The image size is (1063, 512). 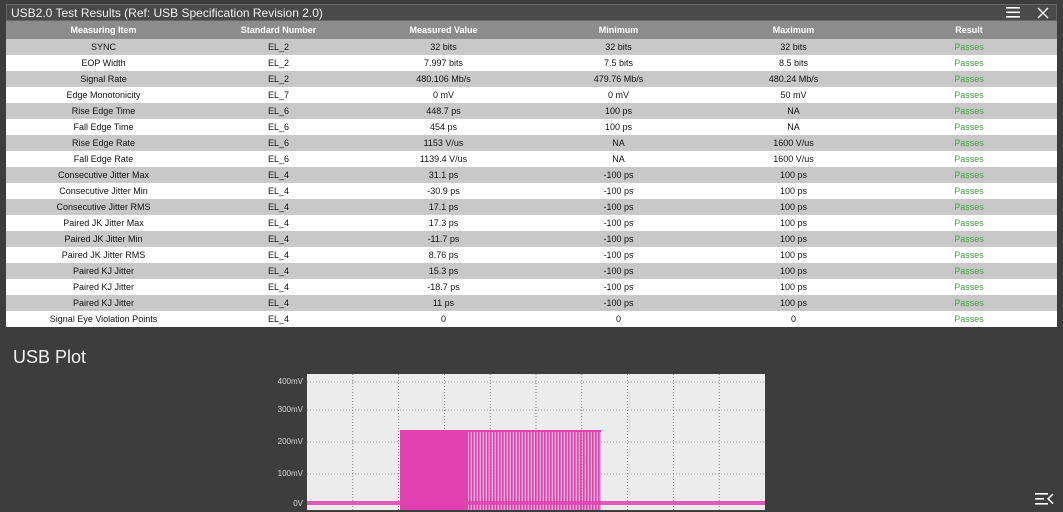 I want to click on column-header: Result, so click(x=969, y=30).